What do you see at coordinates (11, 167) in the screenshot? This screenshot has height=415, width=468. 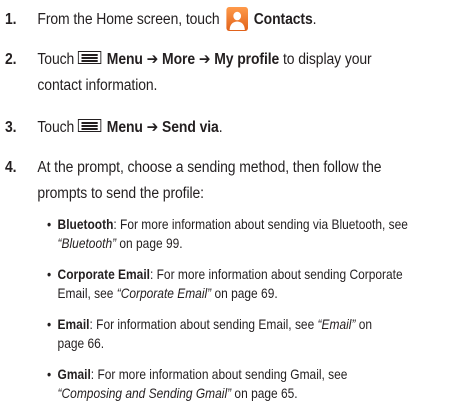 I see `step-number: 4.` at bounding box center [11, 167].